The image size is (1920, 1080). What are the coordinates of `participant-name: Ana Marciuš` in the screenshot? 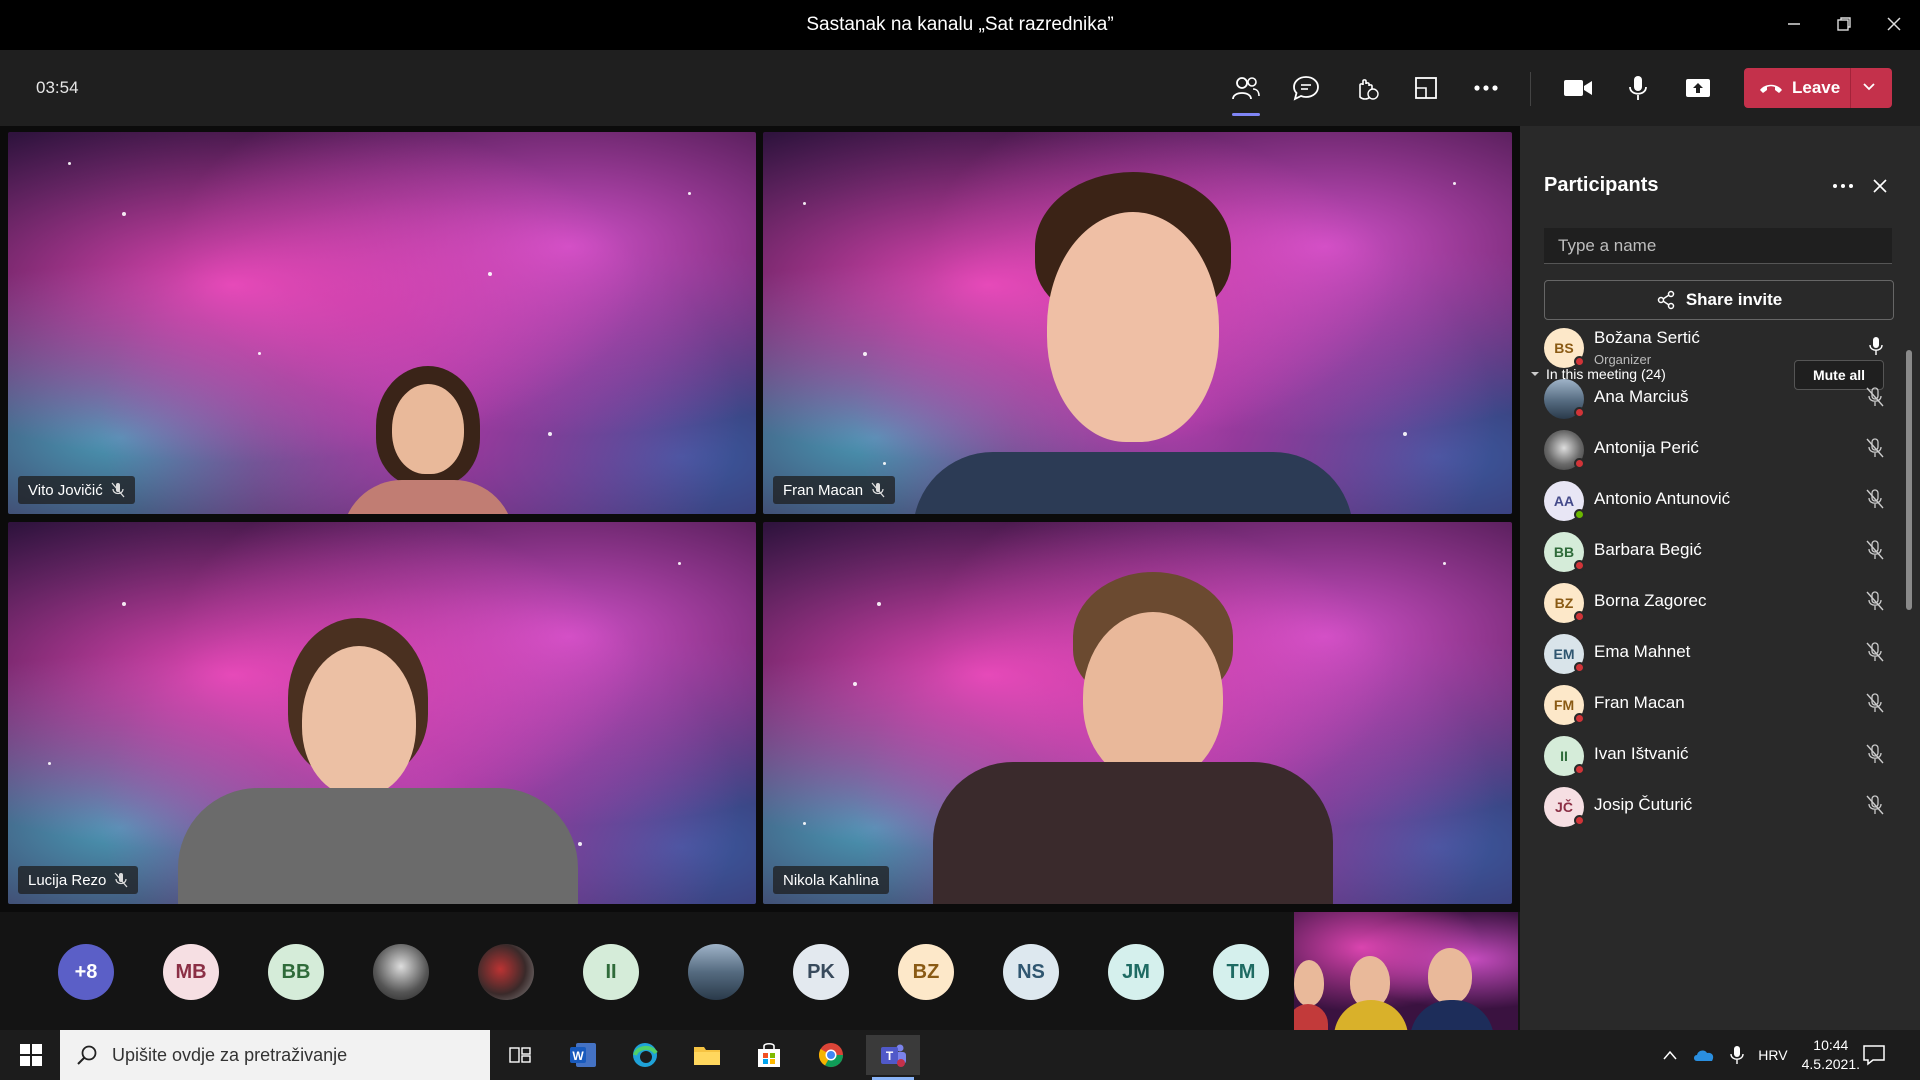 It's located at (1641, 396).